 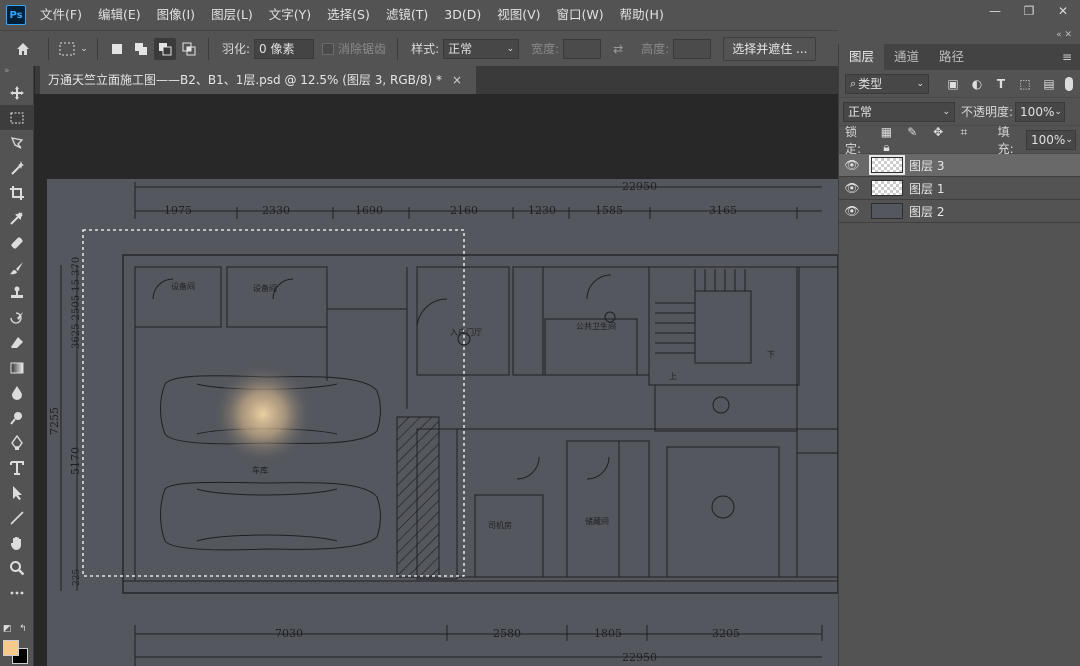 What do you see at coordinates (860, 111) in the screenshot?
I see `blend-mode-value: 正常` at bounding box center [860, 111].